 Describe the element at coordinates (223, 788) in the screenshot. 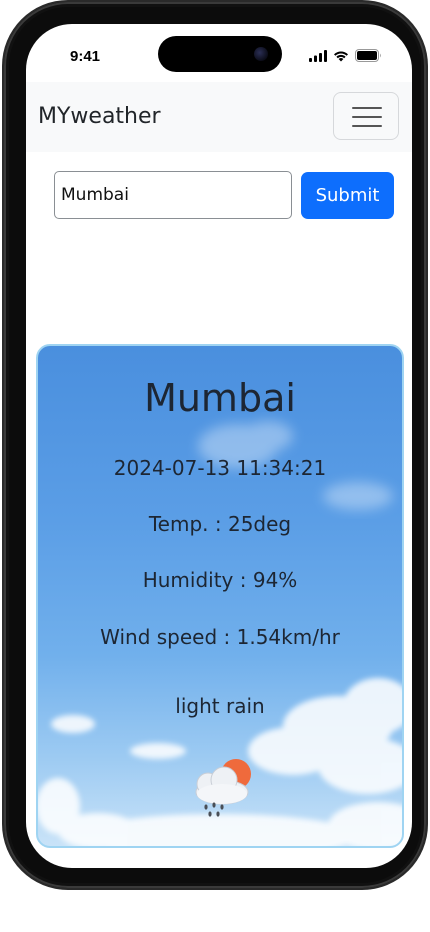

I see `sun-cloud-rain-icon` at that location.